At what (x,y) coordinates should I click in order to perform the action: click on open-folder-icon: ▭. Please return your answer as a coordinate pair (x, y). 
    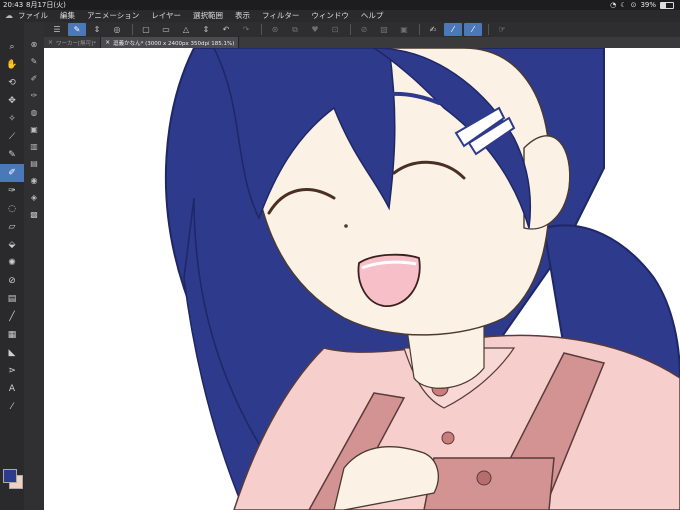
    Looking at the image, I should click on (166, 29).